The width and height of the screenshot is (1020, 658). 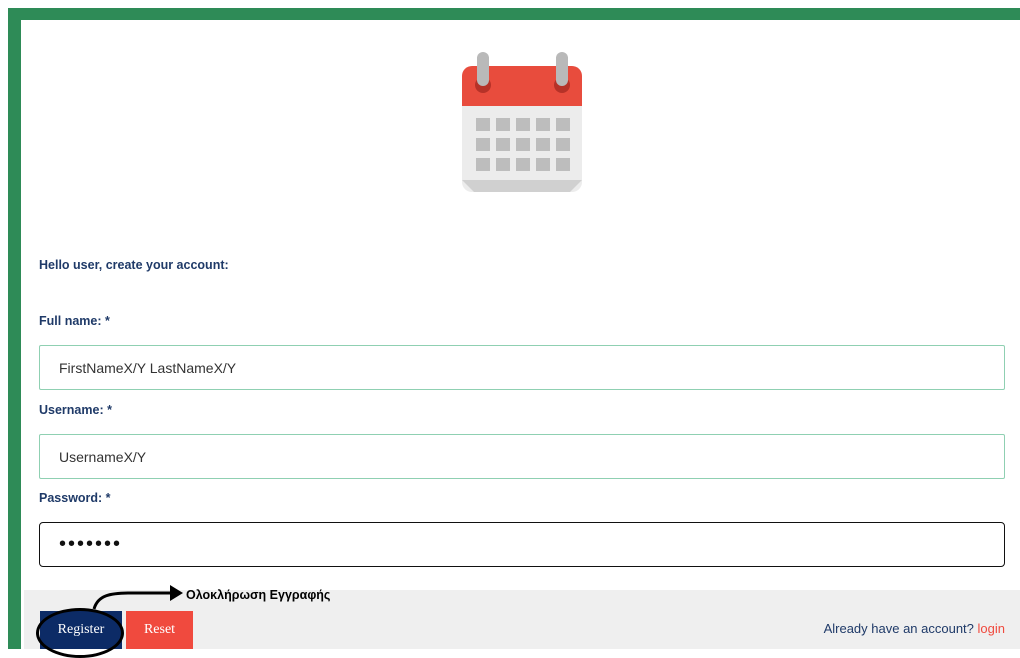 What do you see at coordinates (74, 321) in the screenshot?
I see `full-name-label: Full name: *` at bounding box center [74, 321].